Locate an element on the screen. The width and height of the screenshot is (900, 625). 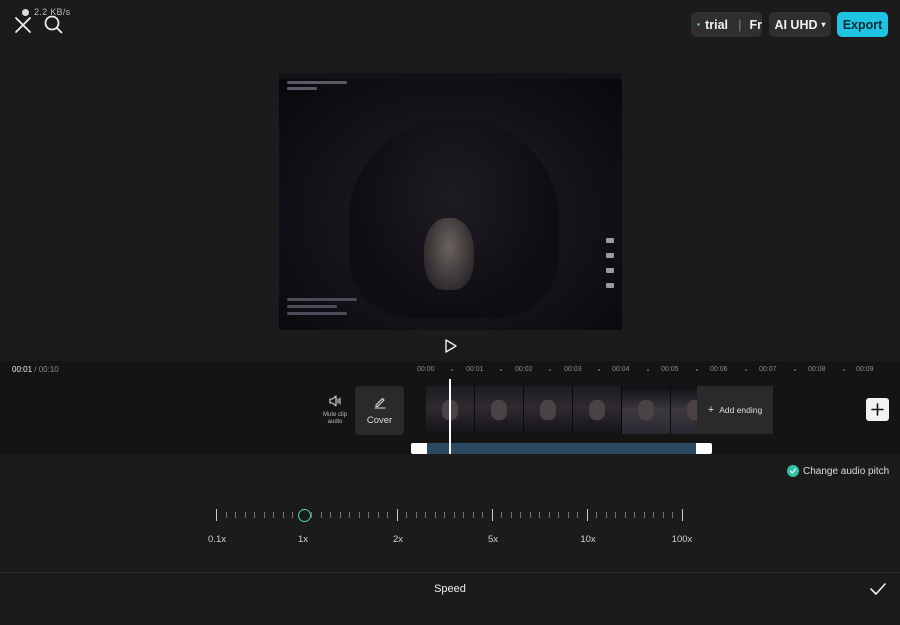
close-icon is located at coordinates (23, 25).